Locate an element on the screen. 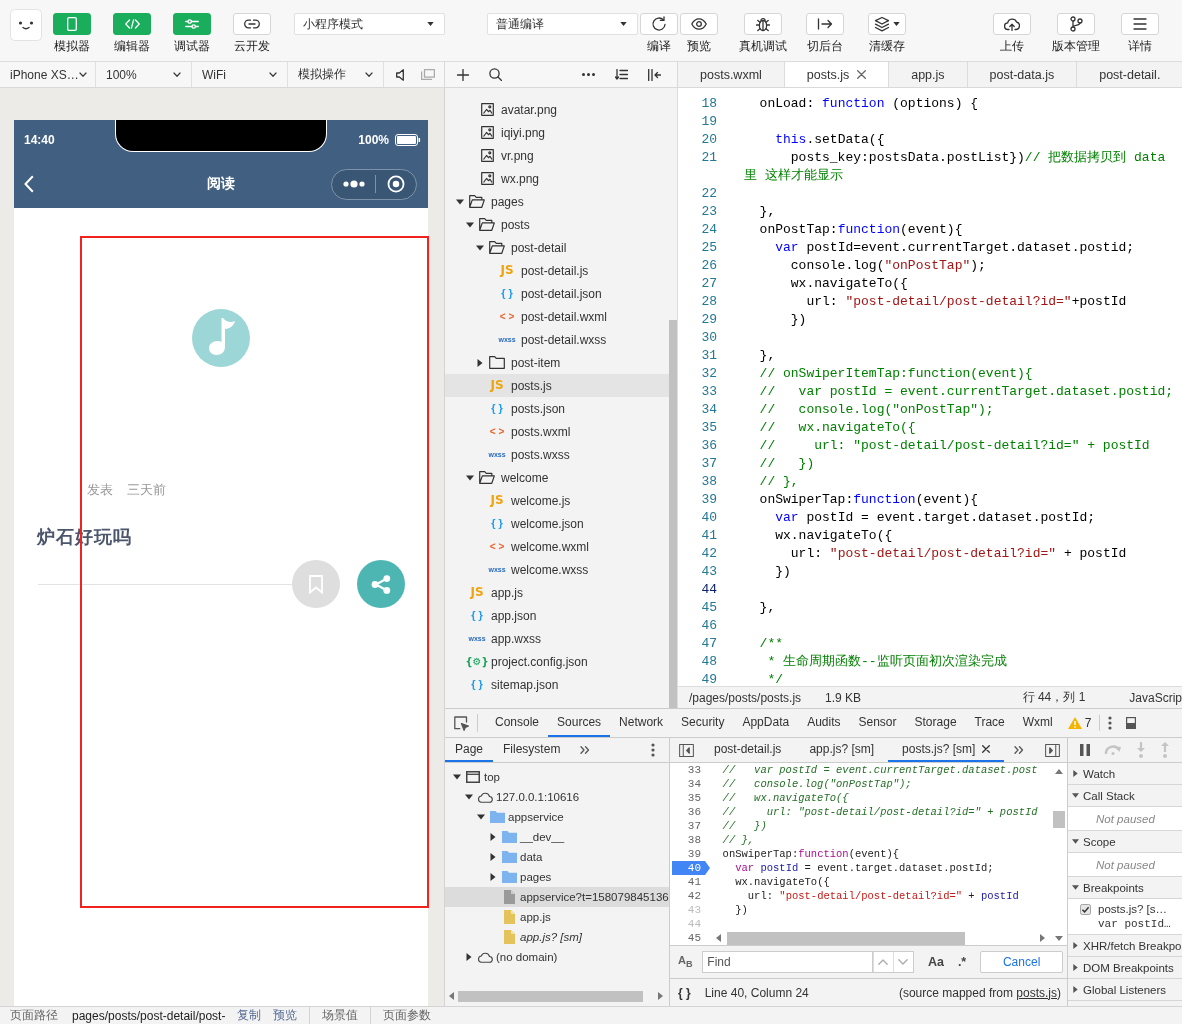 Image resolution: width=1182 pixels, height=1024 pixels. file-item: {⚙} project.config.json is located at coordinates (557, 661).